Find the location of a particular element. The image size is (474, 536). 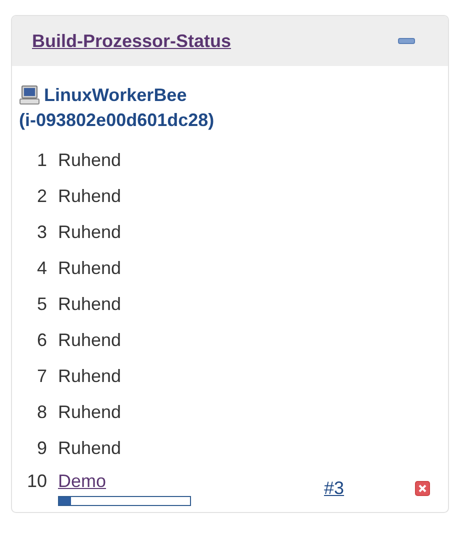

collapse-icon is located at coordinates (406, 41).